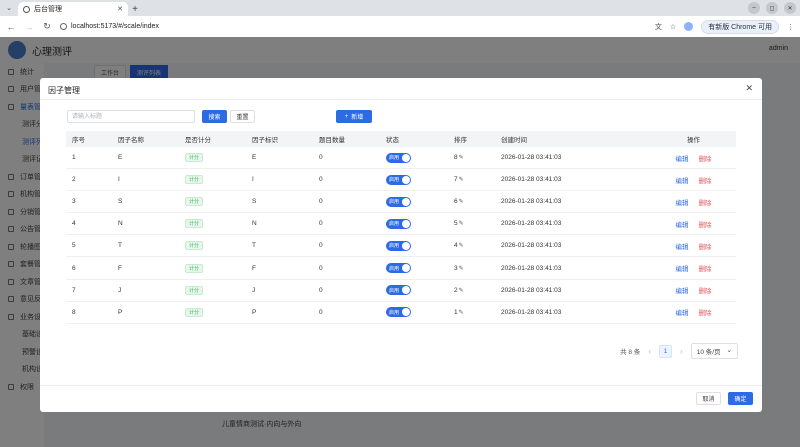 The image size is (800, 447). What do you see at coordinates (73, 9) in the screenshot?
I see `browser-tab: 后台管理 ✕` at bounding box center [73, 9].